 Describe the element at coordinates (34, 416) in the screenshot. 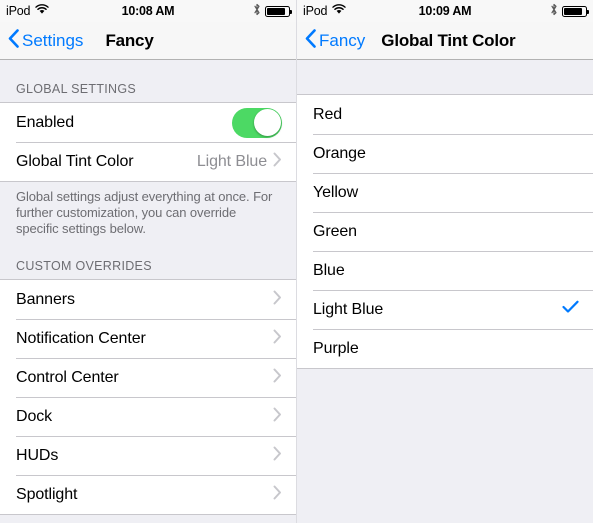

I see `row-label: Dock` at that location.